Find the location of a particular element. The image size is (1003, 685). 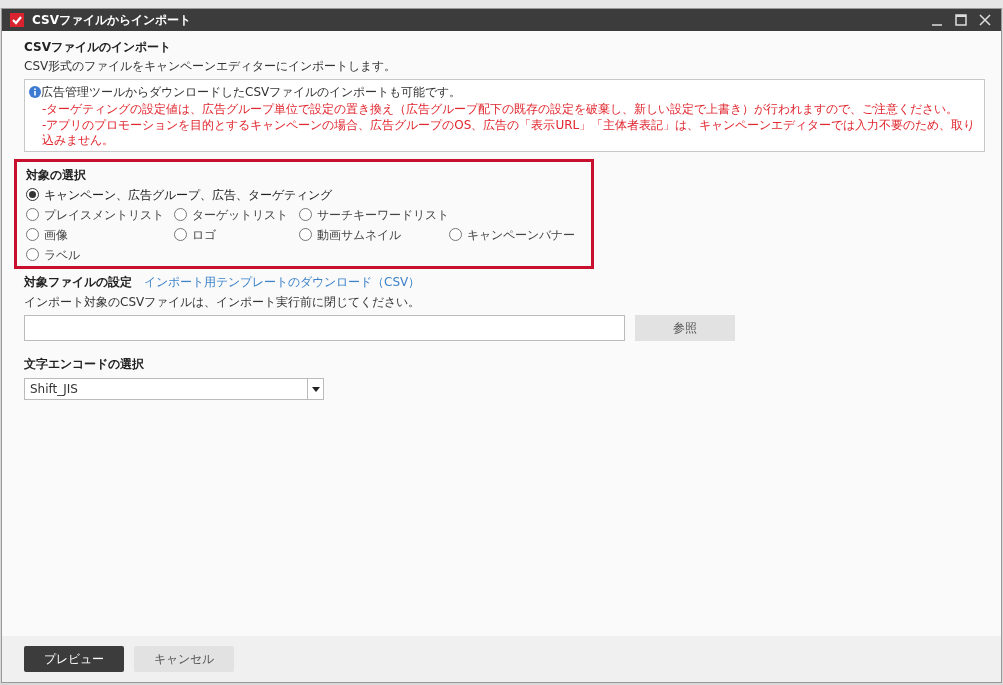

radio-label: プレイスメントリスト is located at coordinates (104, 214).